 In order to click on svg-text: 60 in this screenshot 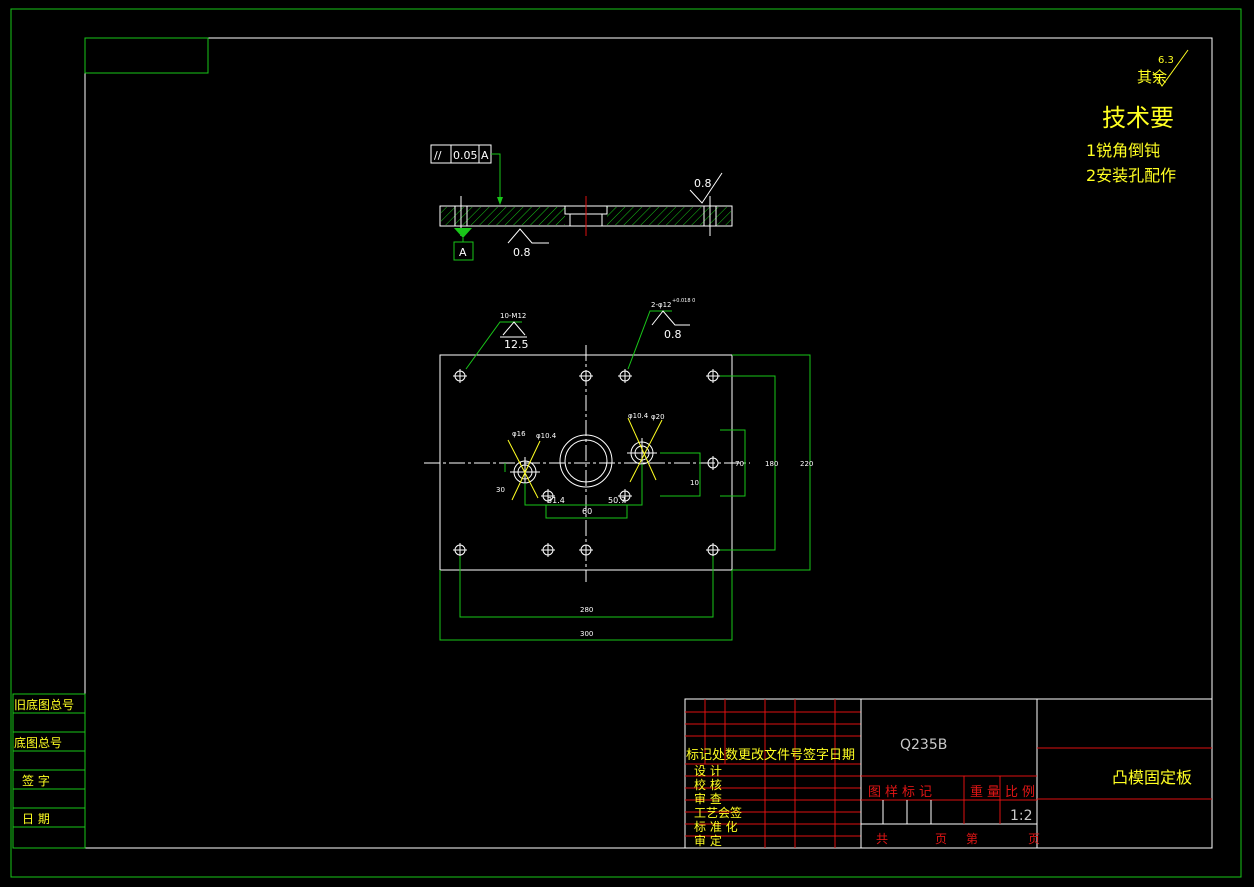, I will do `click(587, 511)`.